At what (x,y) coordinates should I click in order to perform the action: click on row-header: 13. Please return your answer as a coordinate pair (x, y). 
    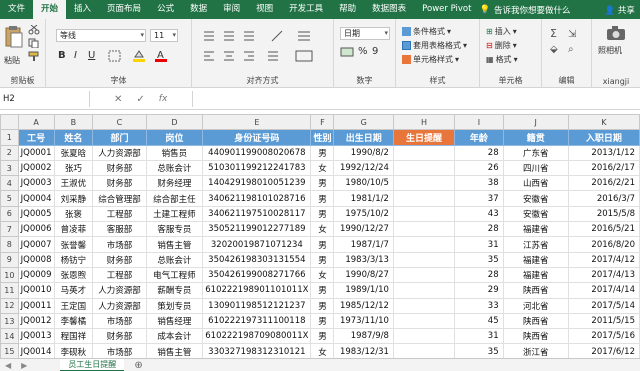
    Looking at the image, I should click on (9, 321).